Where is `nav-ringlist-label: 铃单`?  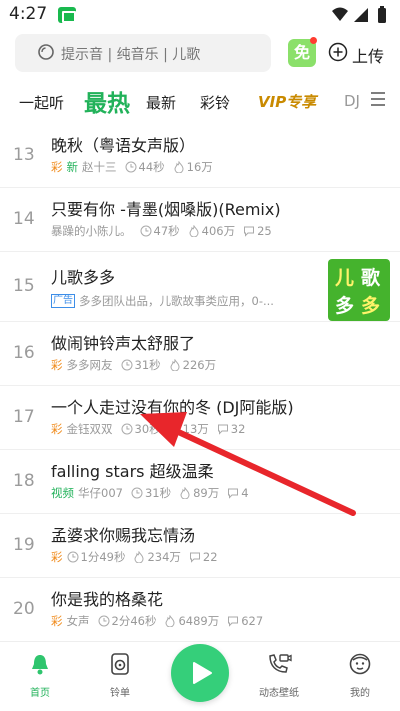
nav-ringlist-label: 铃单 is located at coordinates (120, 693).